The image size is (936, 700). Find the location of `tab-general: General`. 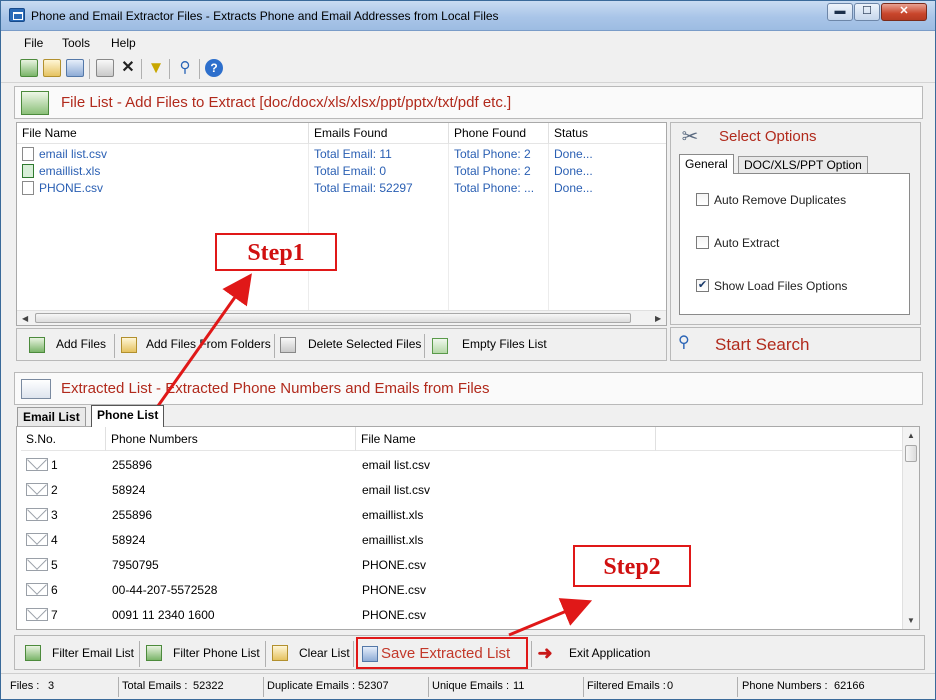

tab-general: General is located at coordinates (706, 164).